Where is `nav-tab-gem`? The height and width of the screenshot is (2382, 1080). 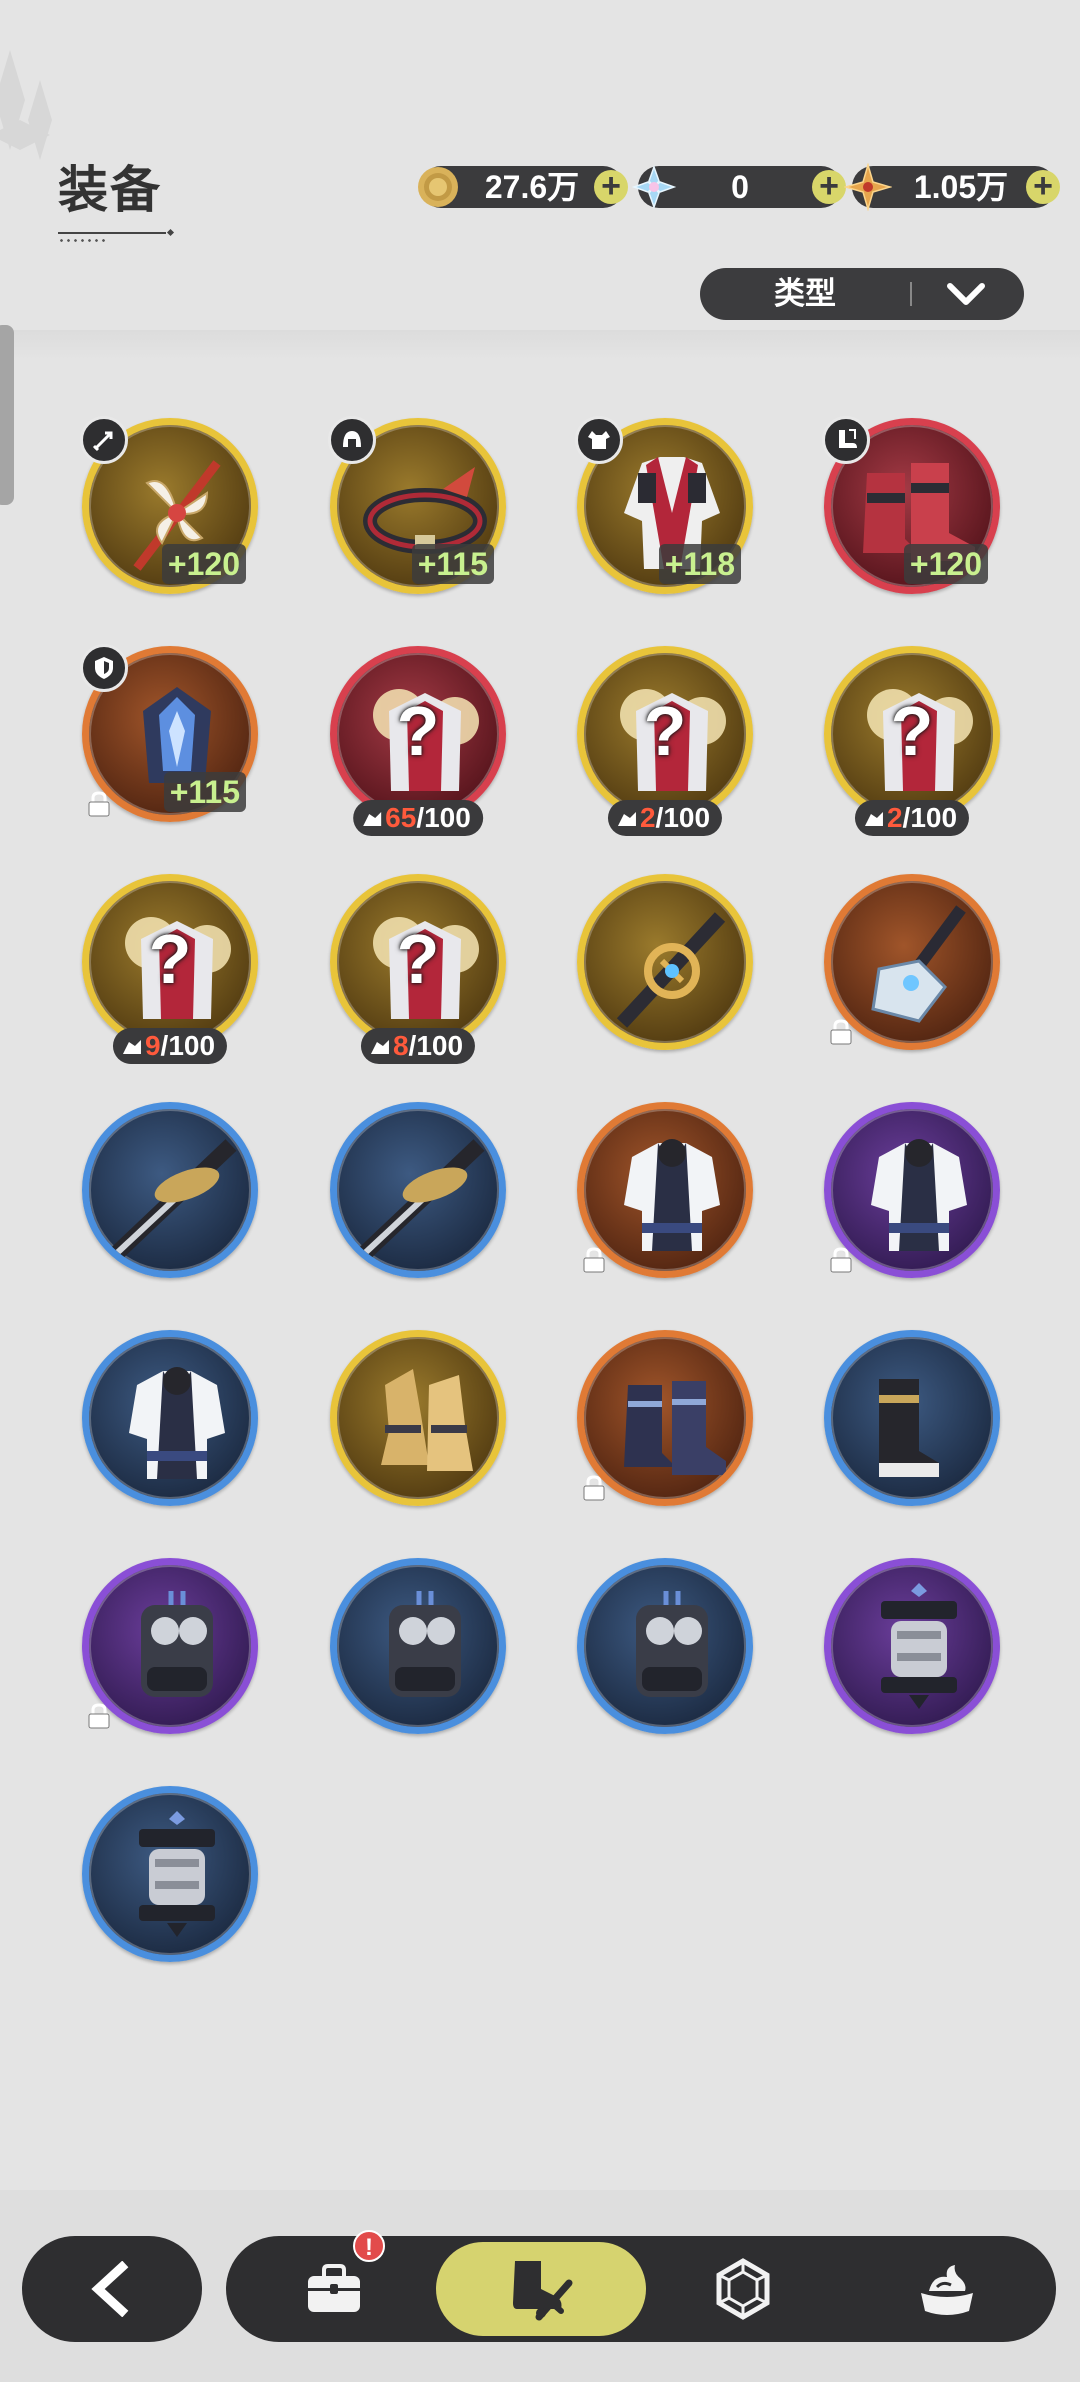
nav-tab-gem is located at coordinates (743, 2289).